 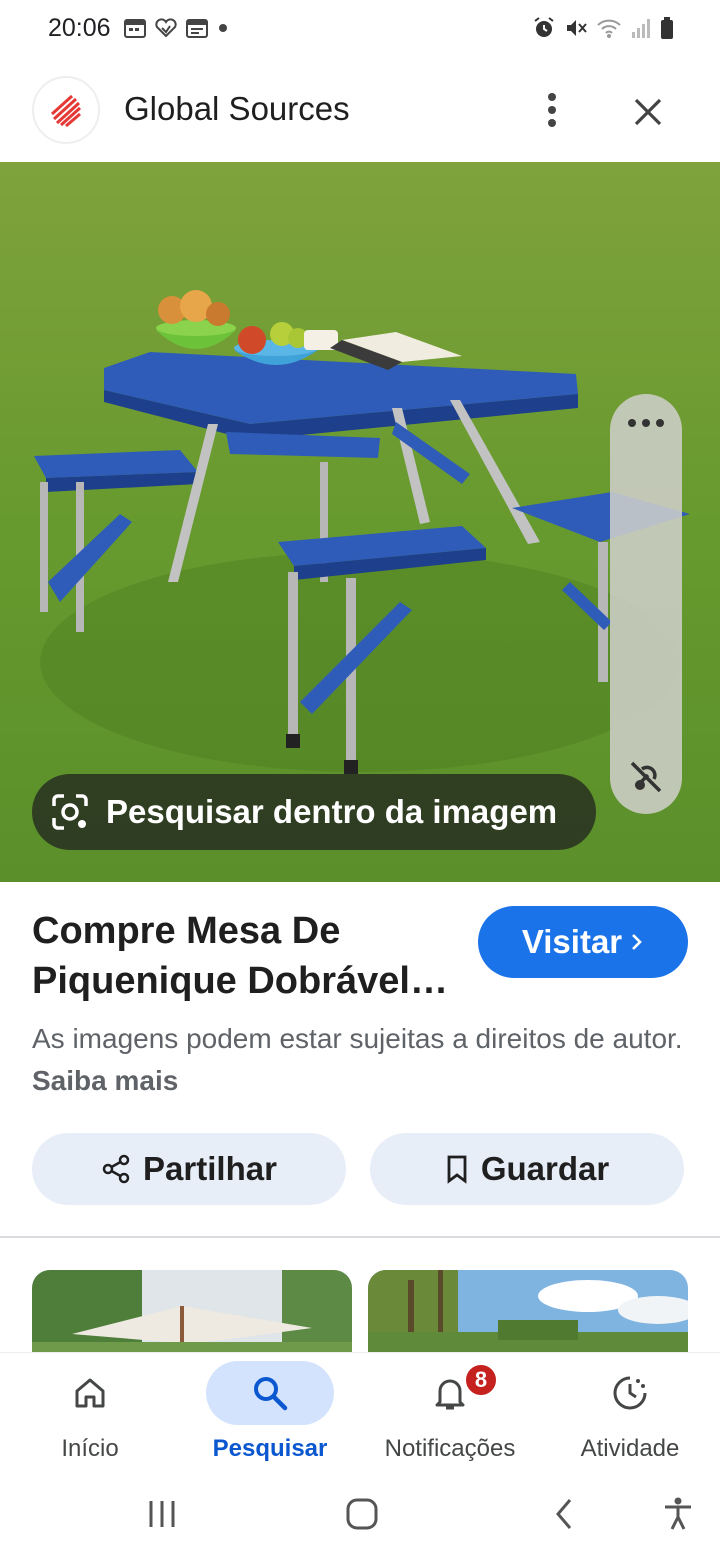 I want to click on search-in-image-button: Pesquisar dentro da imagem, so click(x=314, y=812).